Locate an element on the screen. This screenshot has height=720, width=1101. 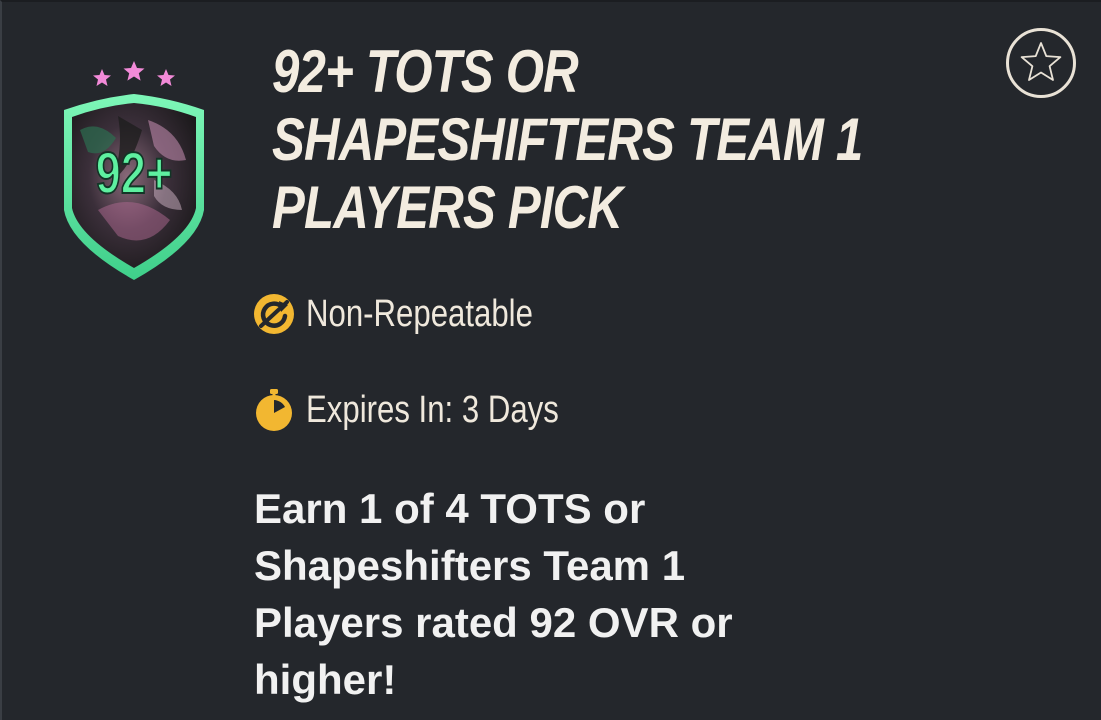
title-line-2: SHAPESHIFTERS TEAM 1 is located at coordinates (567, 139).